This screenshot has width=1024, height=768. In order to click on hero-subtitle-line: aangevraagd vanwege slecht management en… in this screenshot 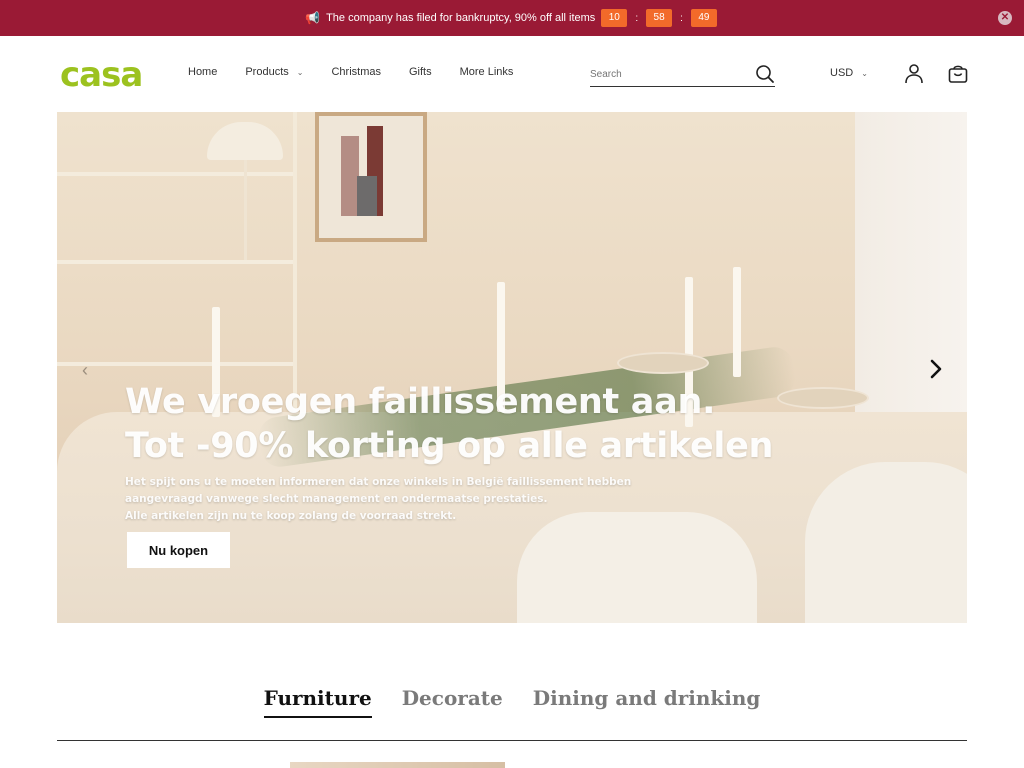, I will do `click(336, 499)`.